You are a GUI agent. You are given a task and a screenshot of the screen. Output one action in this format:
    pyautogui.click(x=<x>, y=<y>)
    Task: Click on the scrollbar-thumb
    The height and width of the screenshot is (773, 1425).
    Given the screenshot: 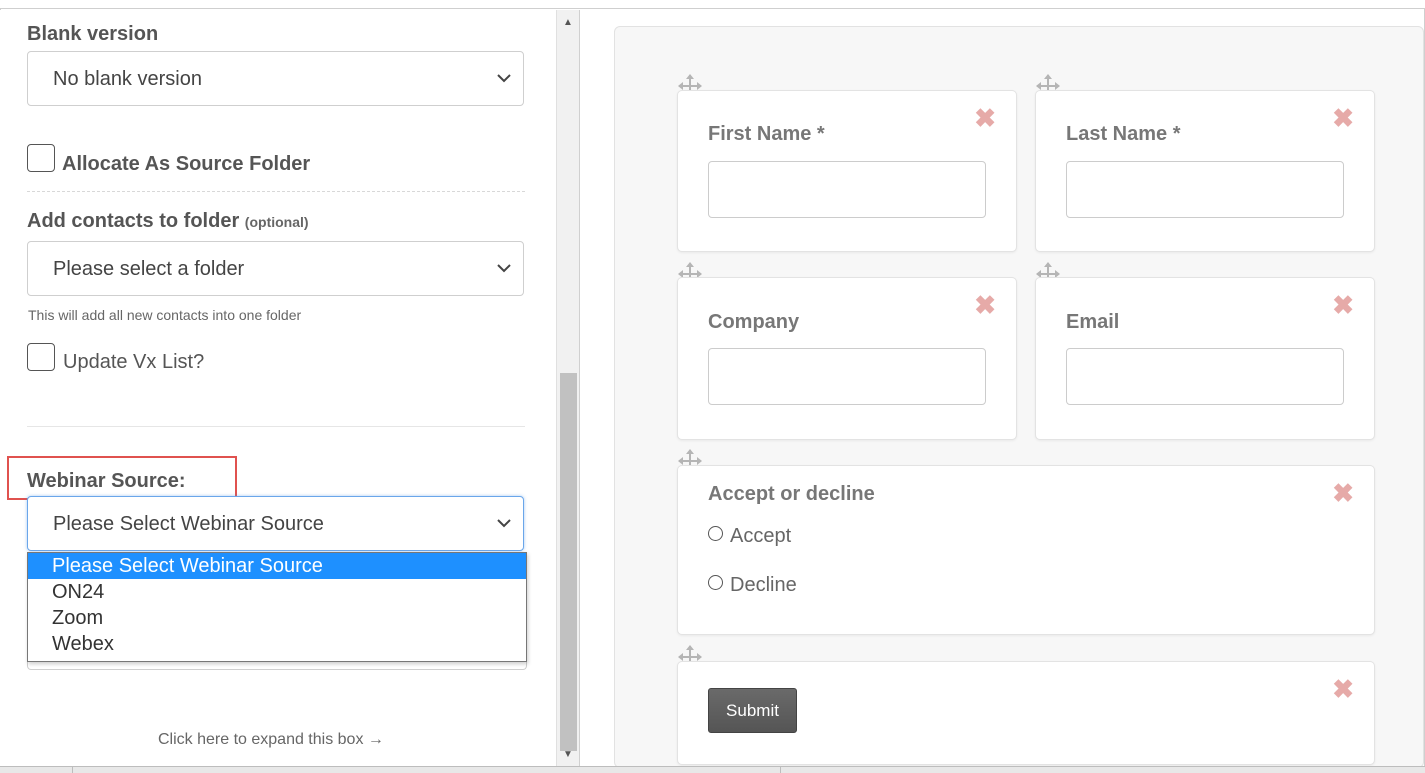 What is the action you would take?
    pyautogui.click(x=568, y=562)
    